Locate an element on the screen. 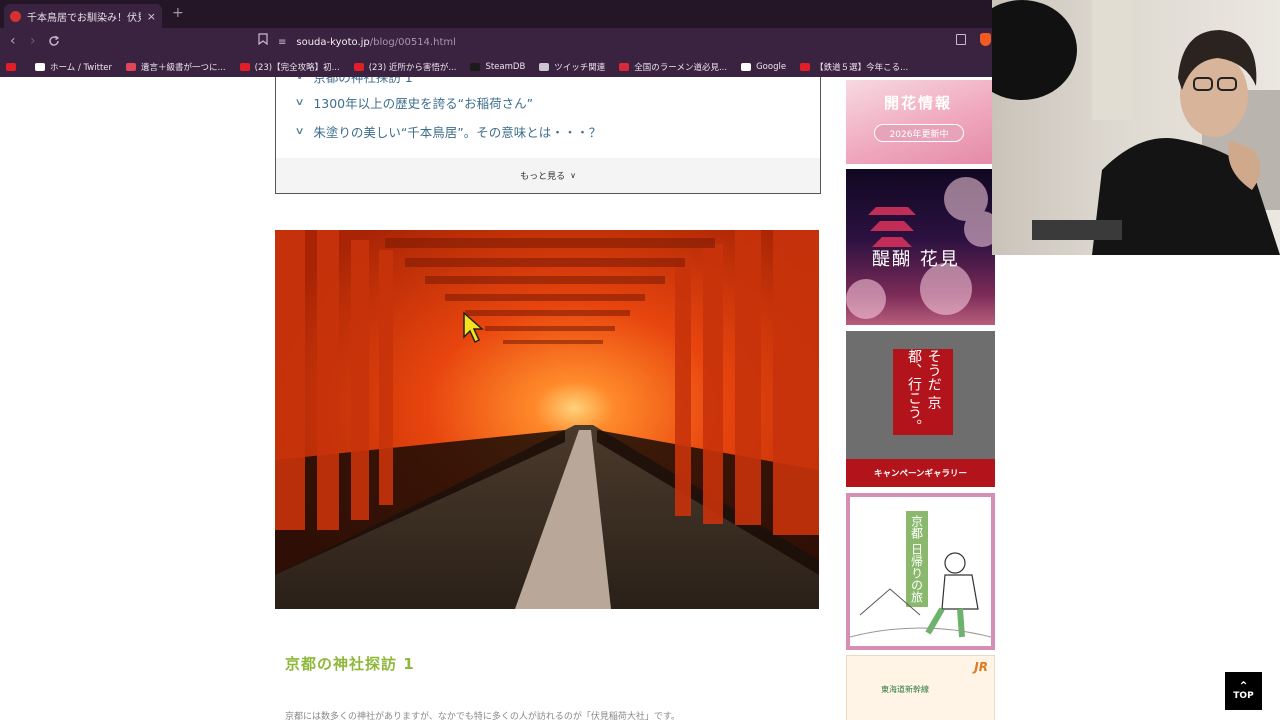 This screenshot has width=1280, height=720. cherry-blossom-banner: 開花情報 2026年更新中 is located at coordinates (920, 122).